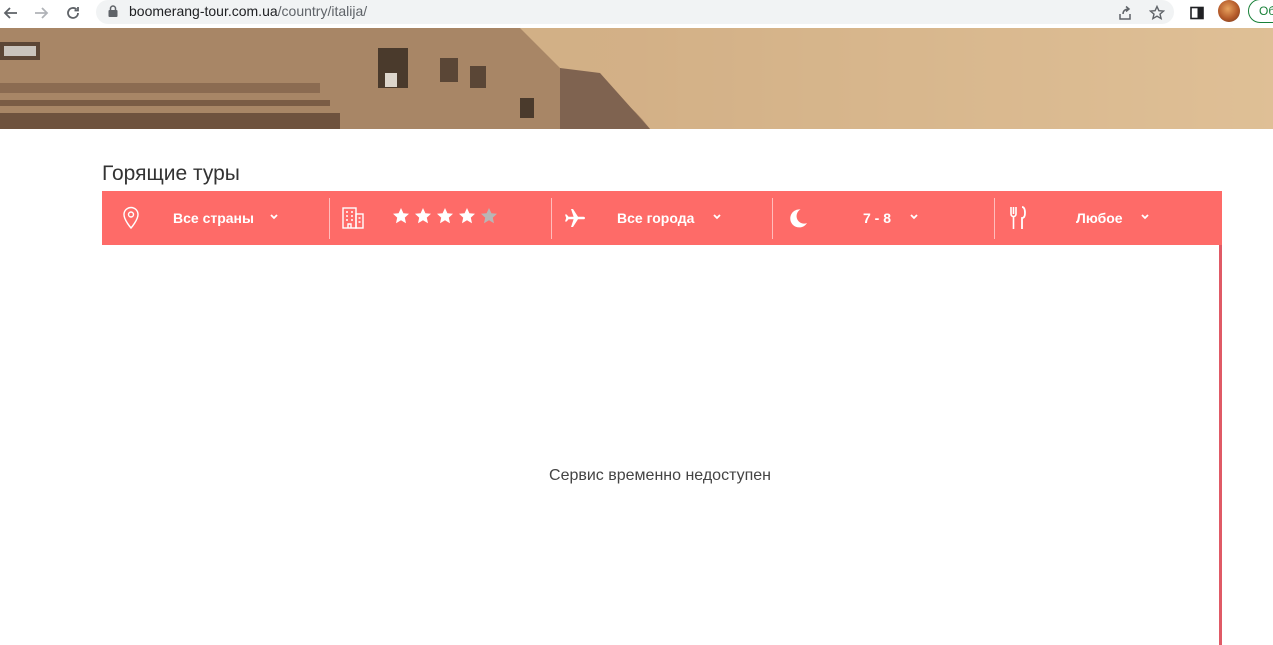 The width and height of the screenshot is (1273, 645). I want to click on star-empty-icon, so click(489, 216).